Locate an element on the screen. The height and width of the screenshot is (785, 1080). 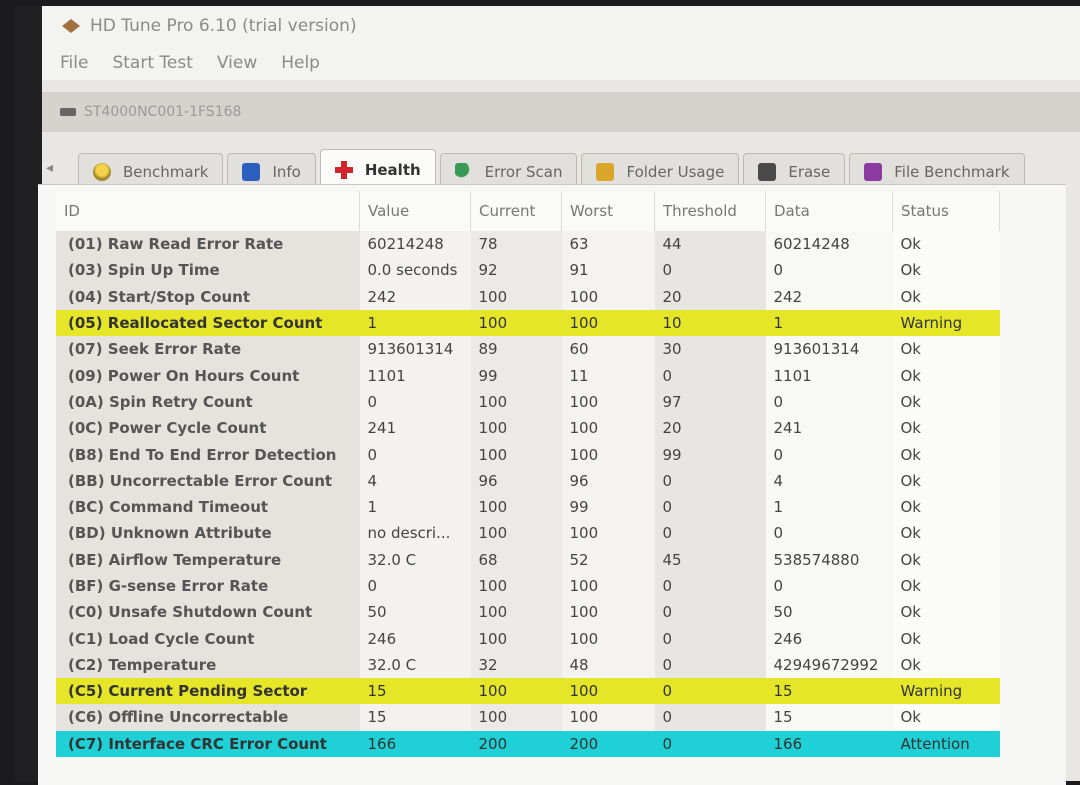
cell-status: Warning is located at coordinates (946, 323).